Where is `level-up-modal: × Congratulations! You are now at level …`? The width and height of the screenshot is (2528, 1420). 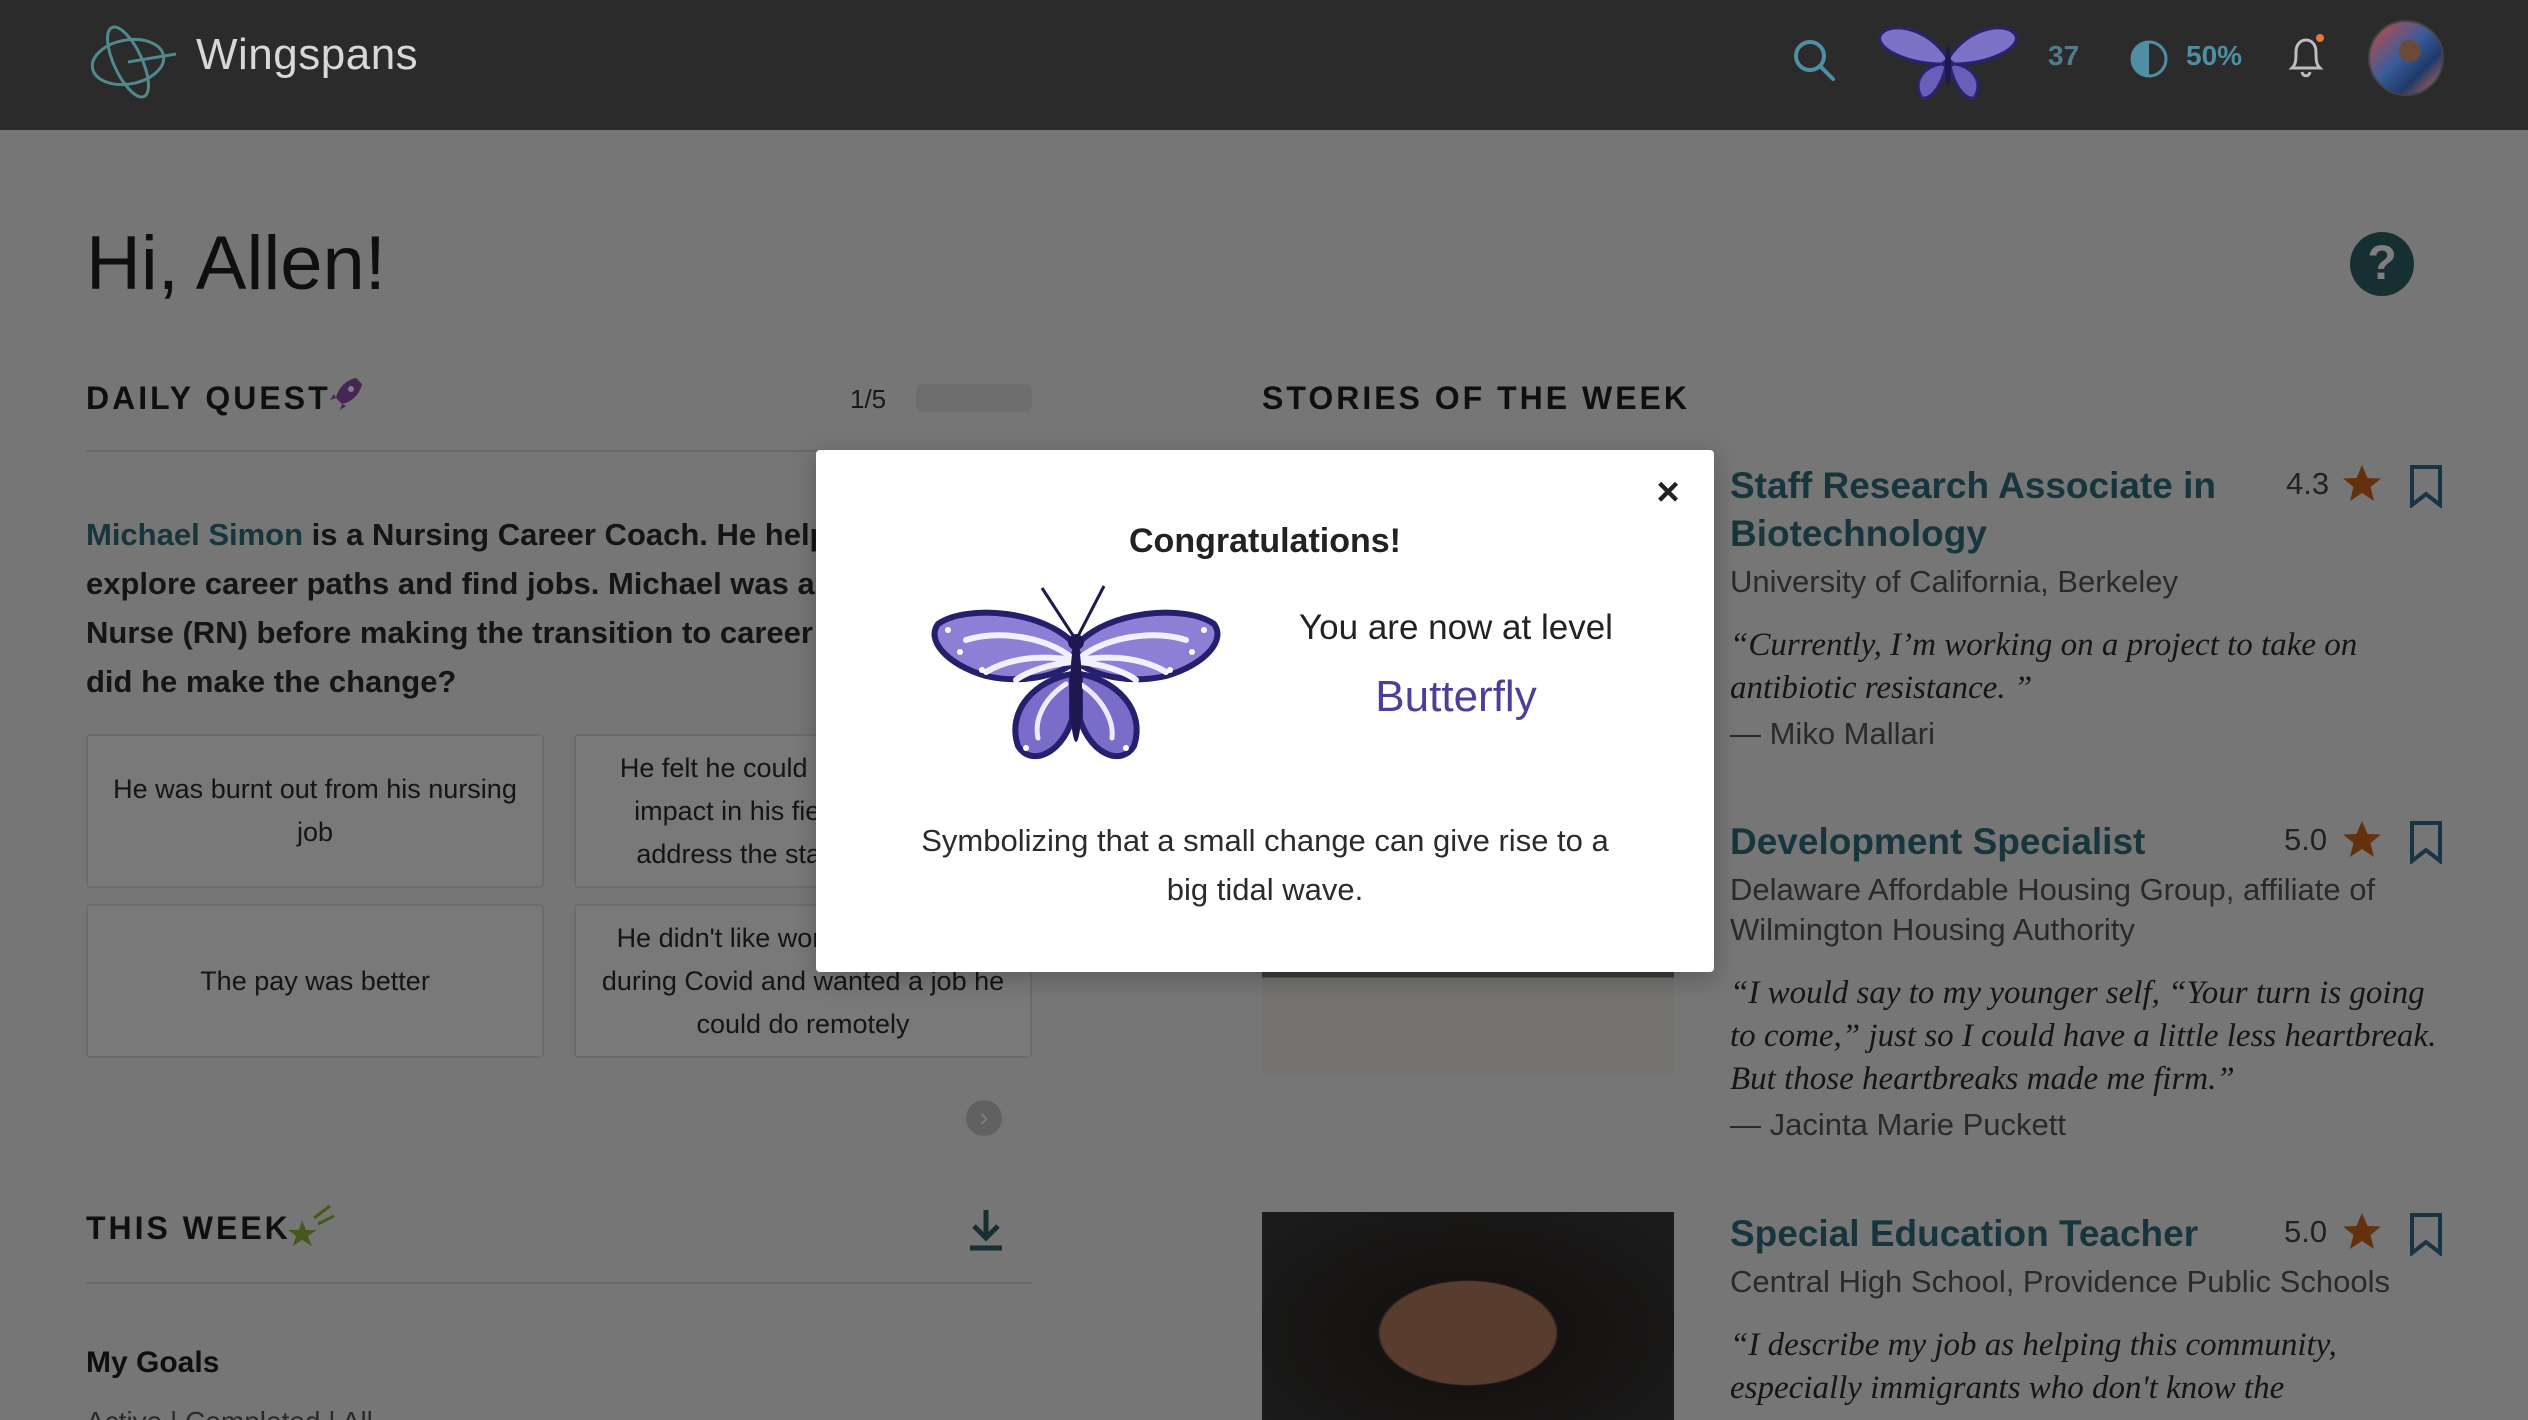
level-up-modal: × Congratulations! You are now at level … is located at coordinates (1265, 711).